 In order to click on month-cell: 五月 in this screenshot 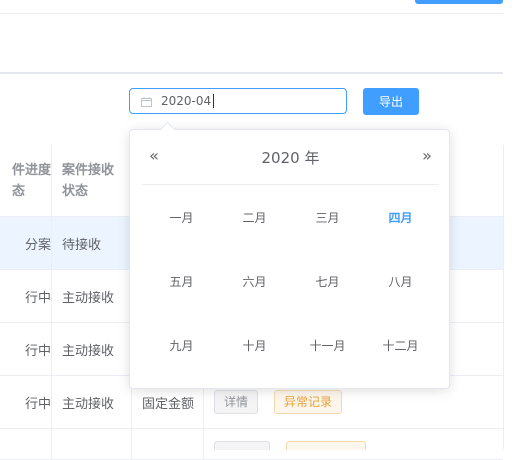, I will do `click(181, 281)`.